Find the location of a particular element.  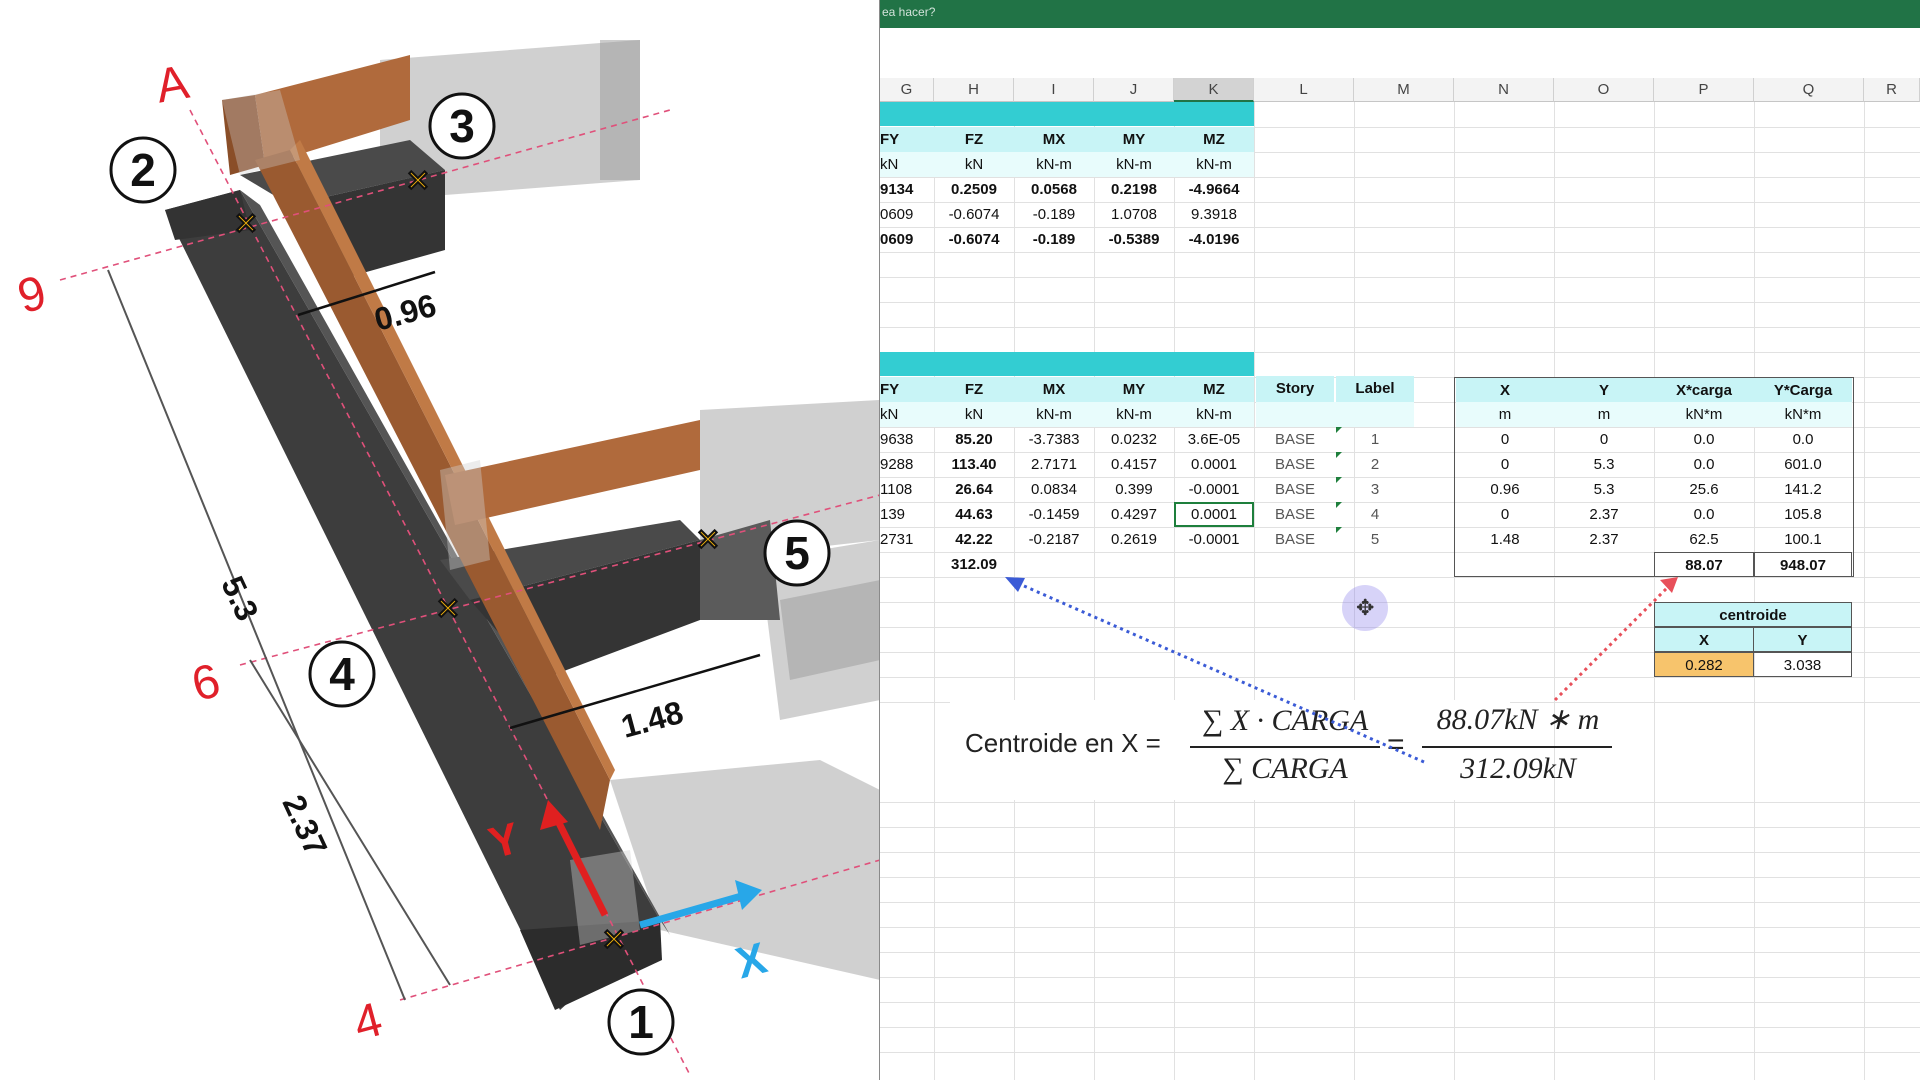

red-arrow-head is located at coordinates (1669, 585).